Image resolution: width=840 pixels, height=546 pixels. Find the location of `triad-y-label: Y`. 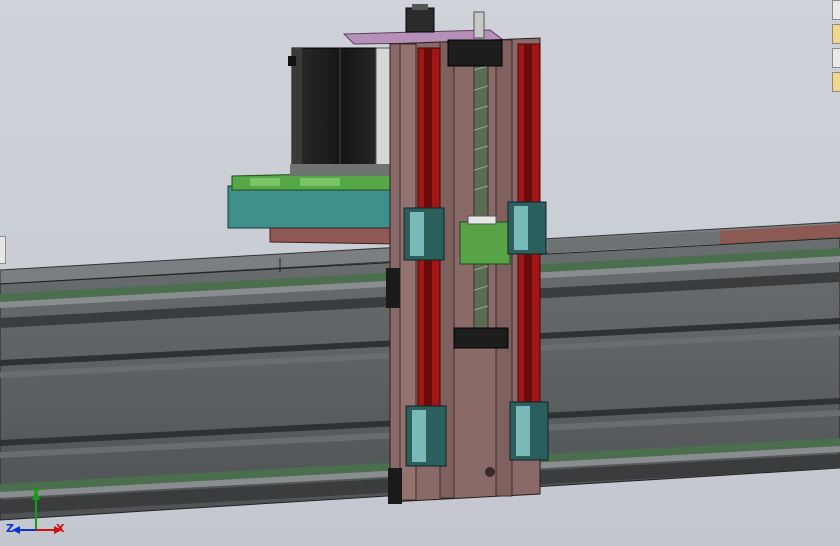

triad-y-label: Y is located at coordinates (36, 492).